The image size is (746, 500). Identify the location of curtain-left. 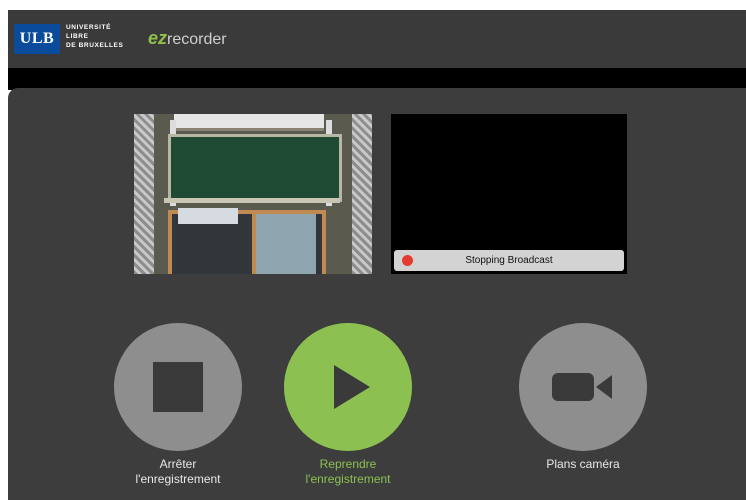
(144, 194).